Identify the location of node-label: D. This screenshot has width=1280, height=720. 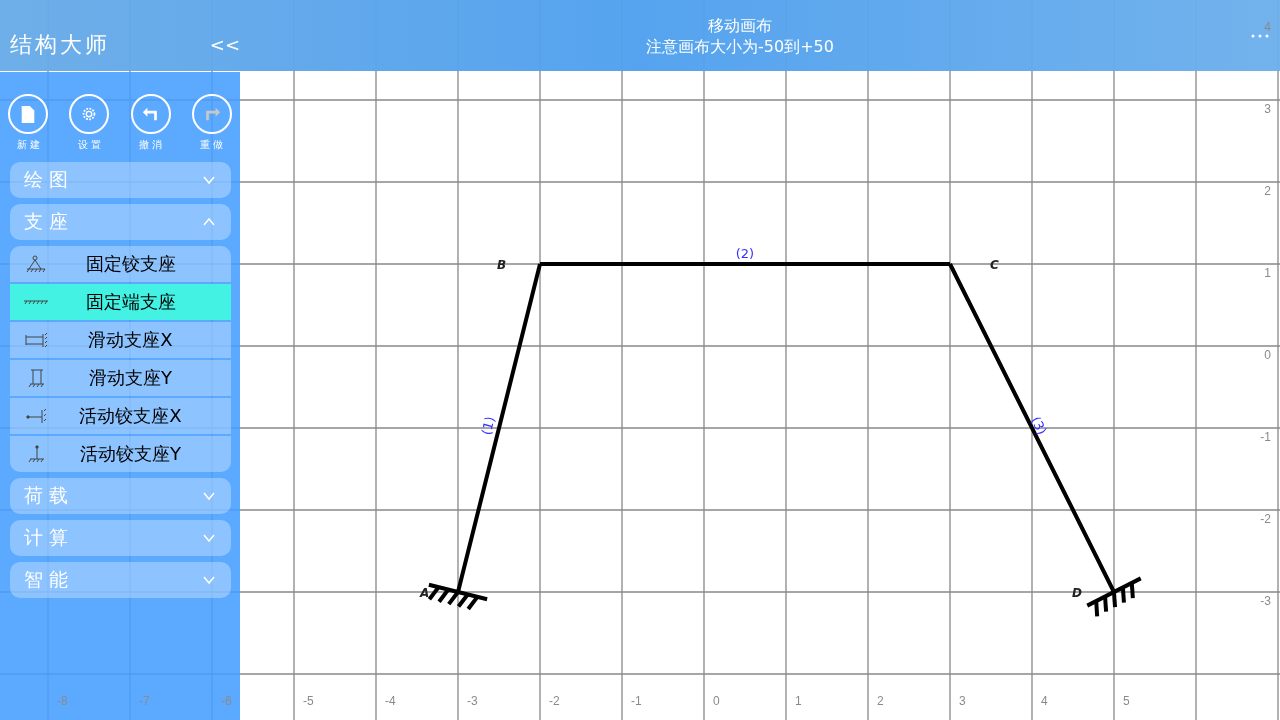
(1077, 593).